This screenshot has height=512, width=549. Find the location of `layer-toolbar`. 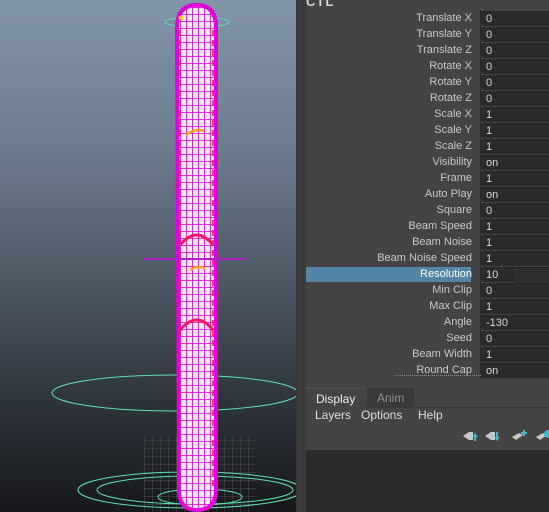

layer-toolbar is located at coordinates (427, 437).